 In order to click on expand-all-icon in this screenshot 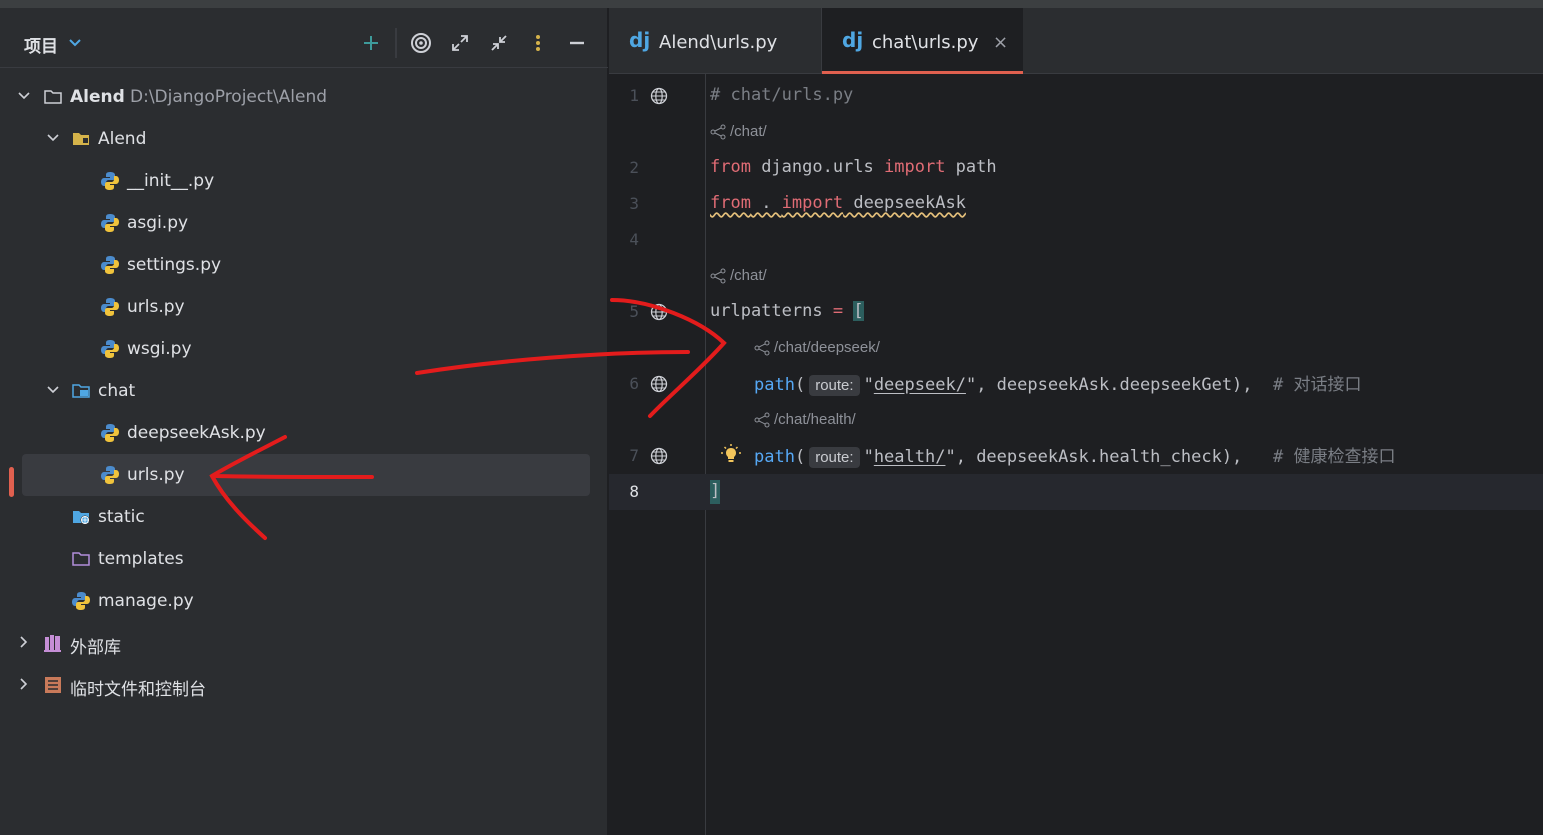, I will do `click(460, 43)`.